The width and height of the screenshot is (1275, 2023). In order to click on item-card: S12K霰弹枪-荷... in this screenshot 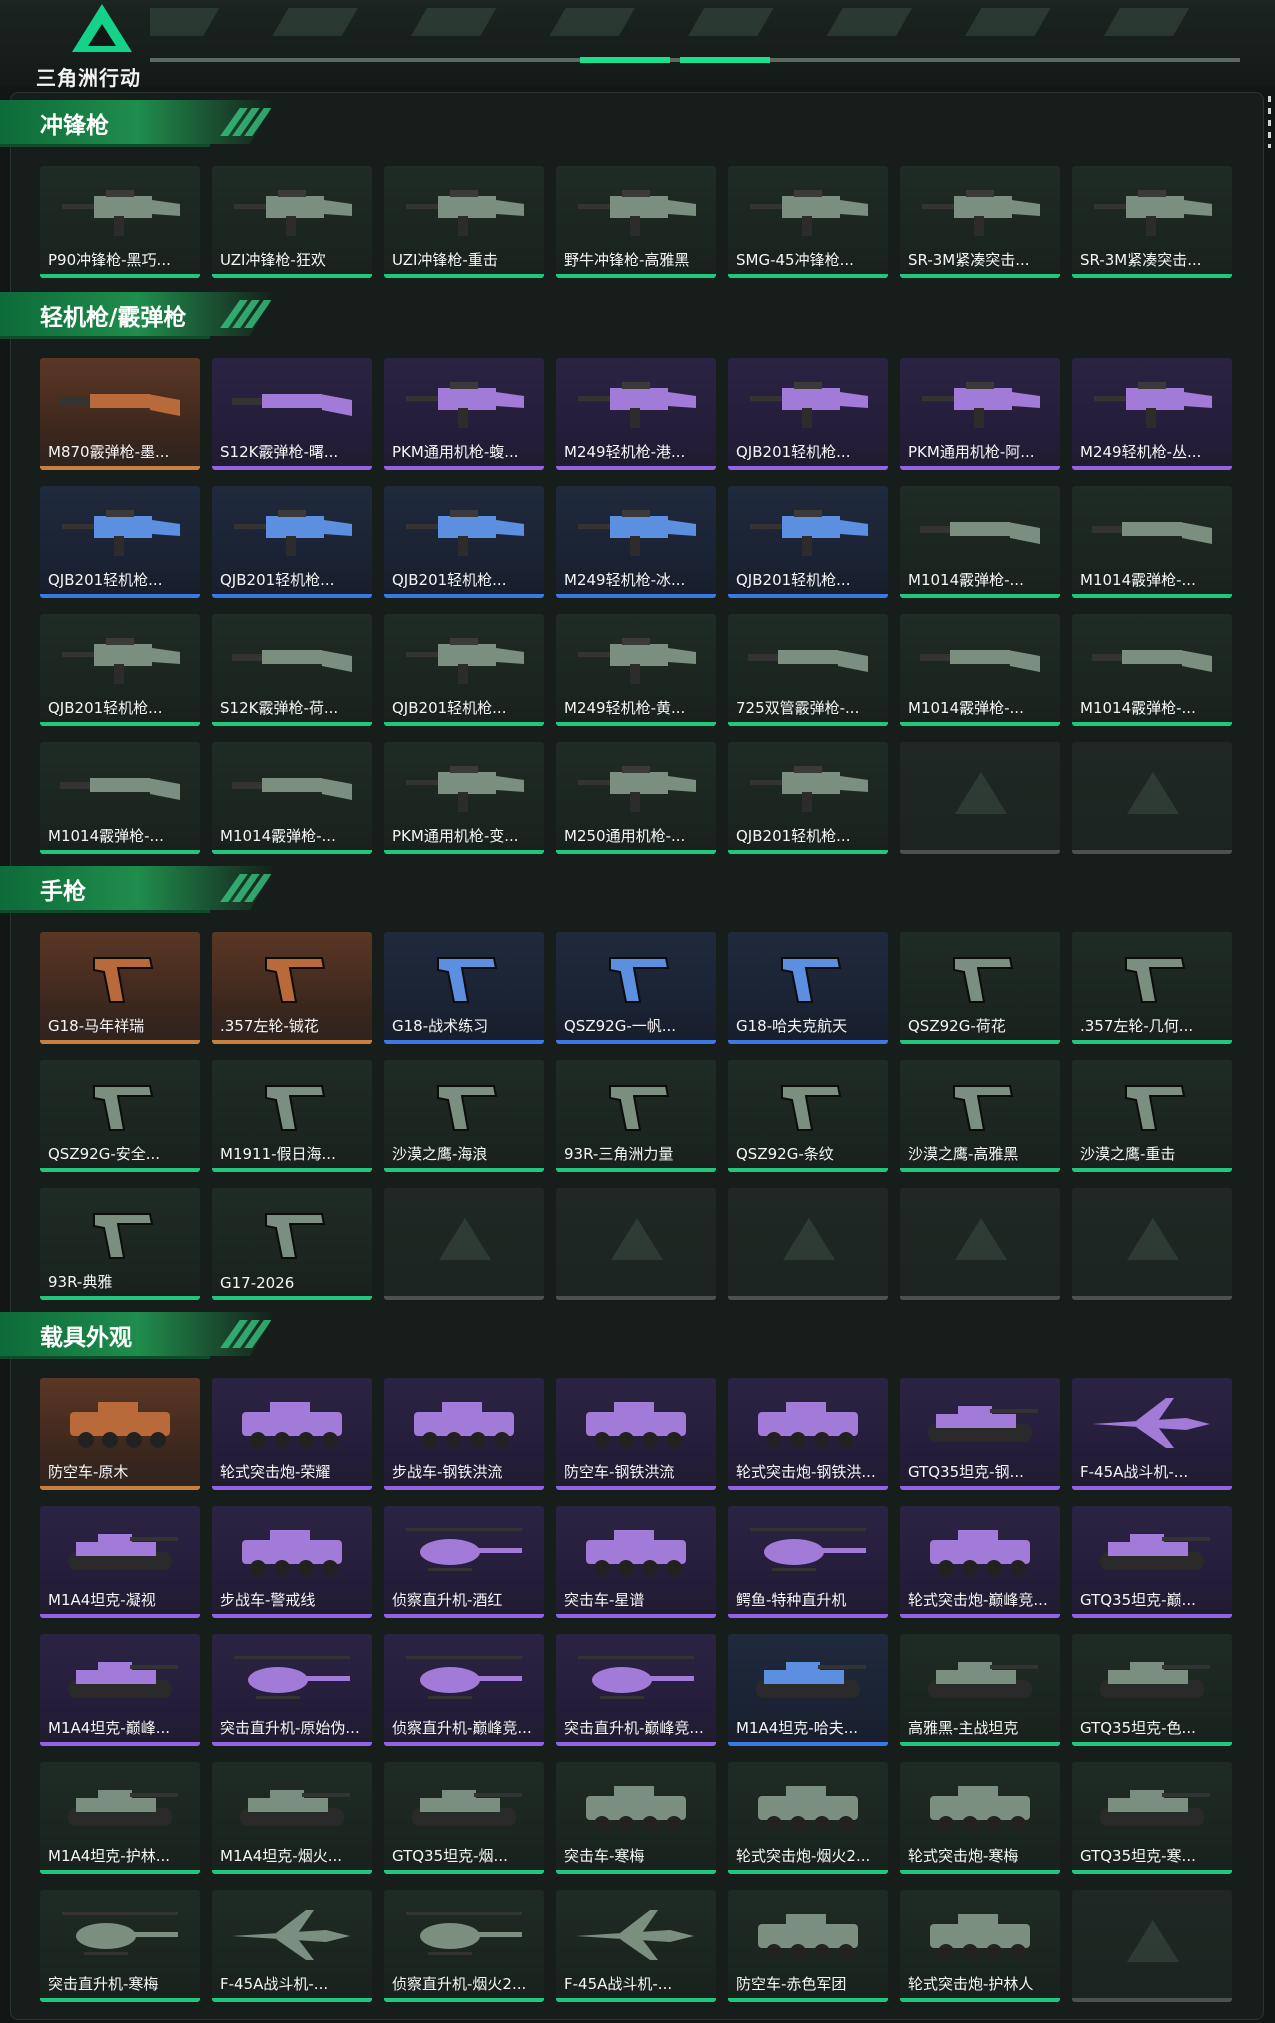, I will do `click(292, 670)`.